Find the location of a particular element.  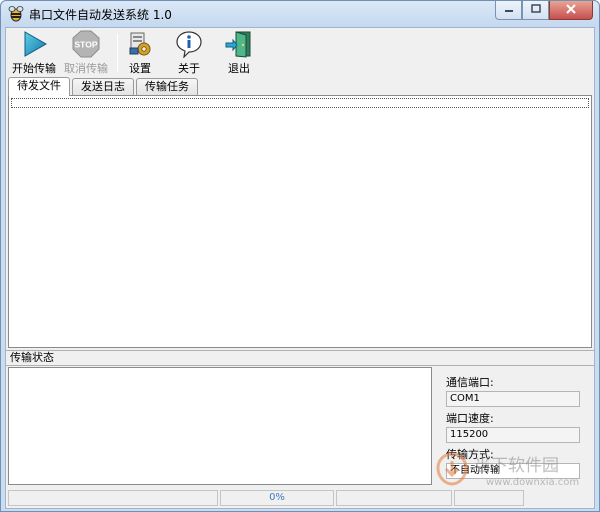

tab-pending-files: 待发文件 is located at coordinates (39, 86).